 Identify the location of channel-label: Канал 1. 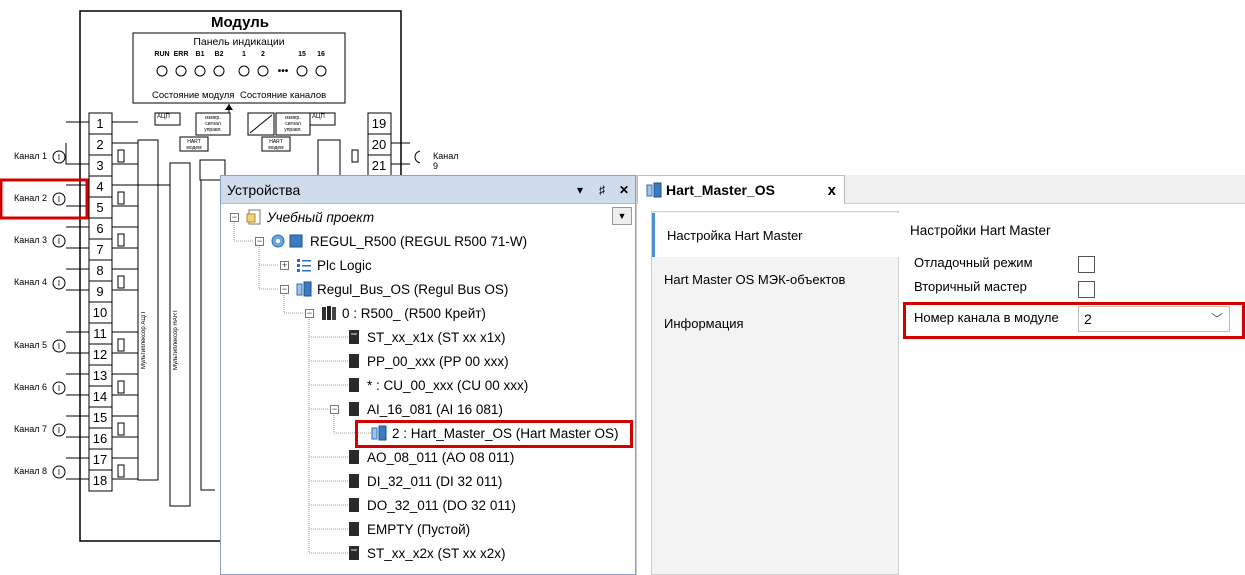
(30, 156).